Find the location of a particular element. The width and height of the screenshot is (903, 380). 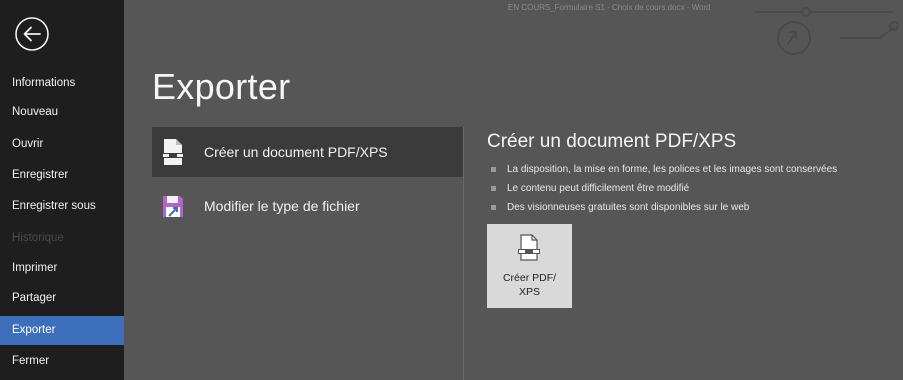

option-label: Modifier le type de fichier is located at coordinates (282, 206).